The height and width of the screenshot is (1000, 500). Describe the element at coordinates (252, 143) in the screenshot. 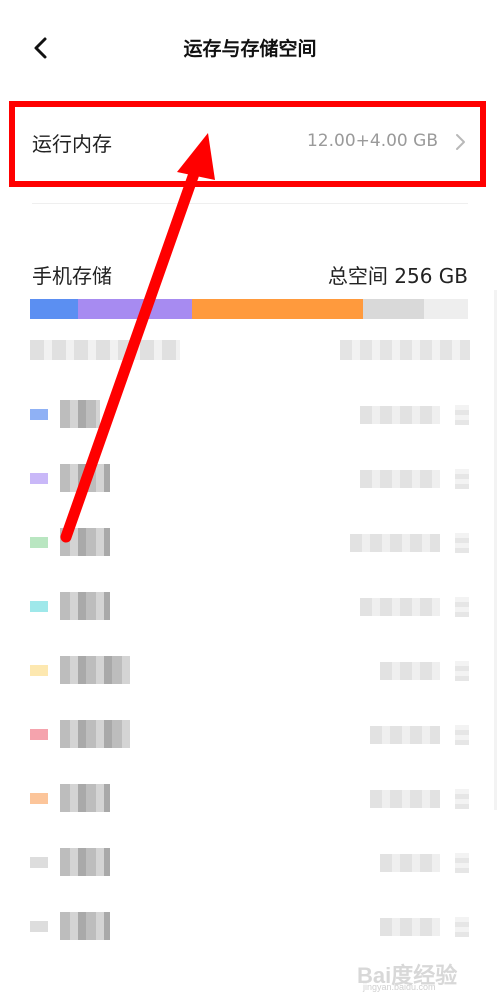

I see `ram-row: 运行内存 12.00+4.00 GB` at that location.